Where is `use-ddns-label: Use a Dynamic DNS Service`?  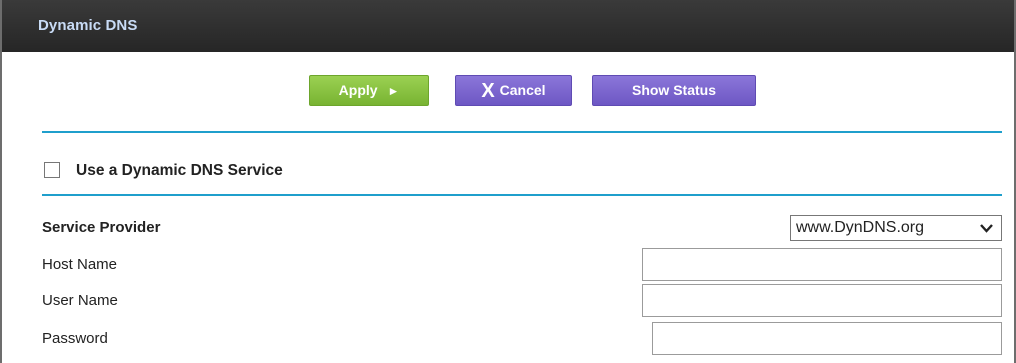 use-ddns-label: Use a Dynamic DNS Service is located at coordinates (179, 170).